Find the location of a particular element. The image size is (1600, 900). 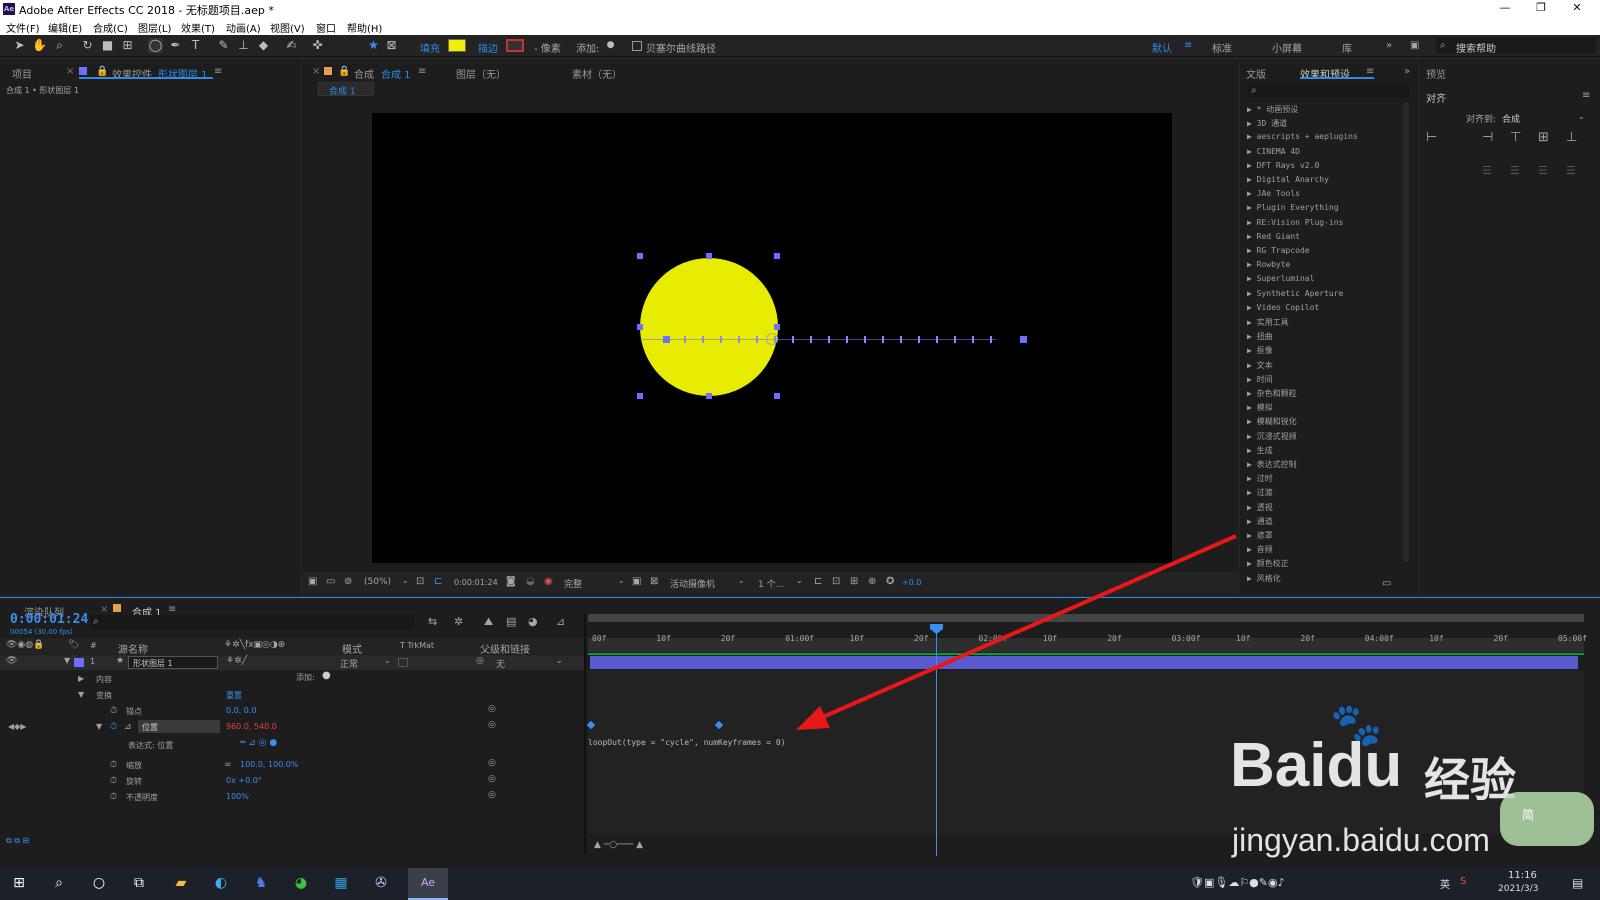

task-view-icon: ⧉ is located at coordinates (139, 883).